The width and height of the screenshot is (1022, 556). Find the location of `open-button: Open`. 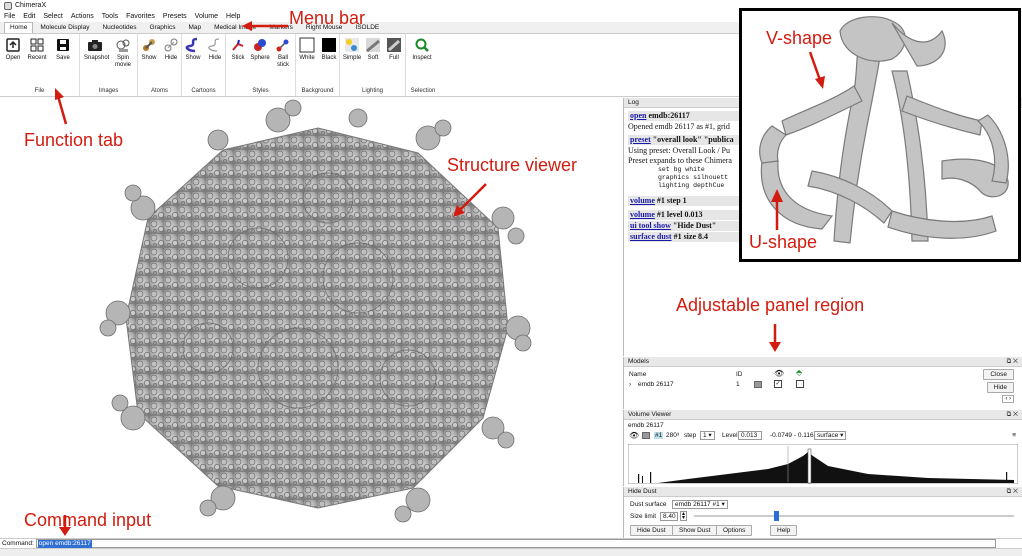

open-button: Open is located at coordinates (13, 49).